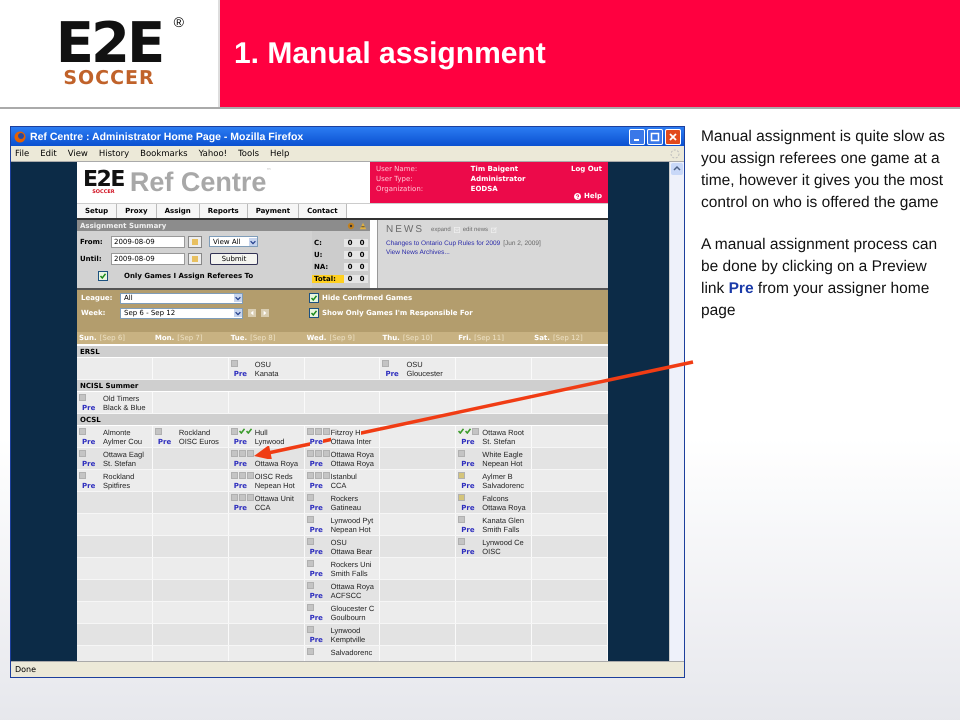 The image size is (960, 720). Describe the element at coordinates (22, 153) in the screenshot. I see `menu-item: File` at that location.